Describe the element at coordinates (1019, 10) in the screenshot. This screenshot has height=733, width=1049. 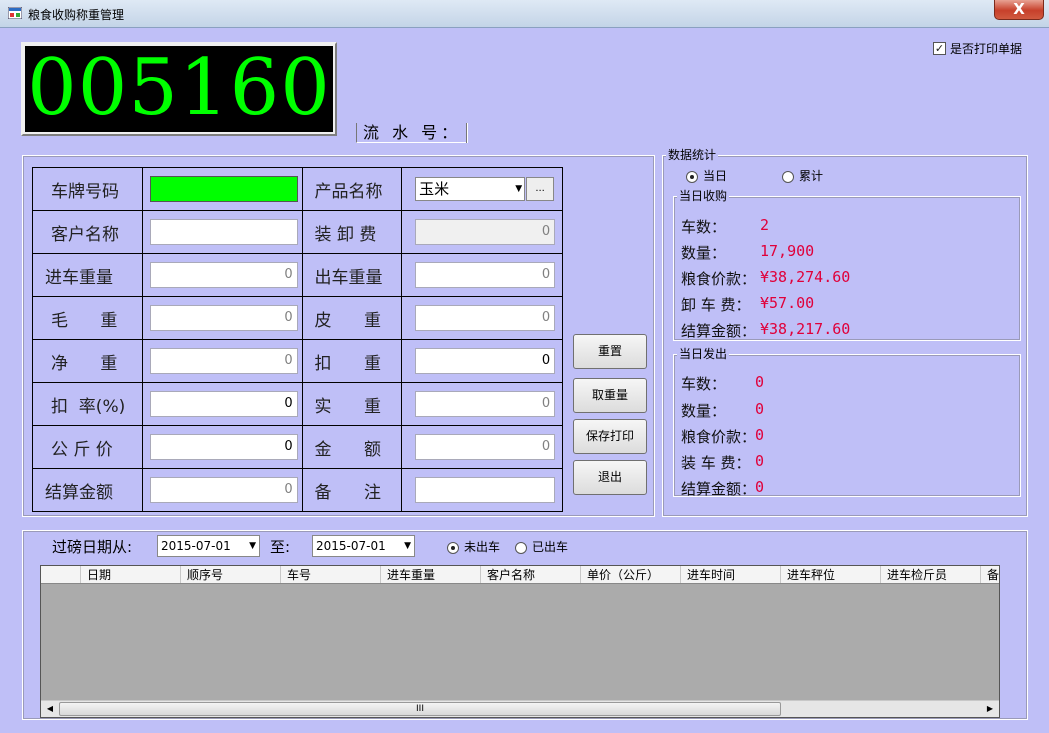
I see `close-button: X` at that location.